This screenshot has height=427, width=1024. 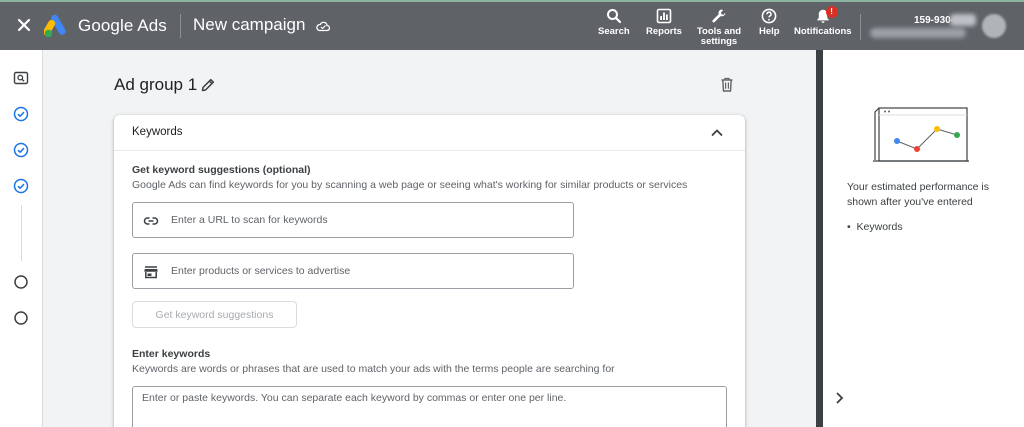 I want to click on search-icon, so click(x=613, y=16).